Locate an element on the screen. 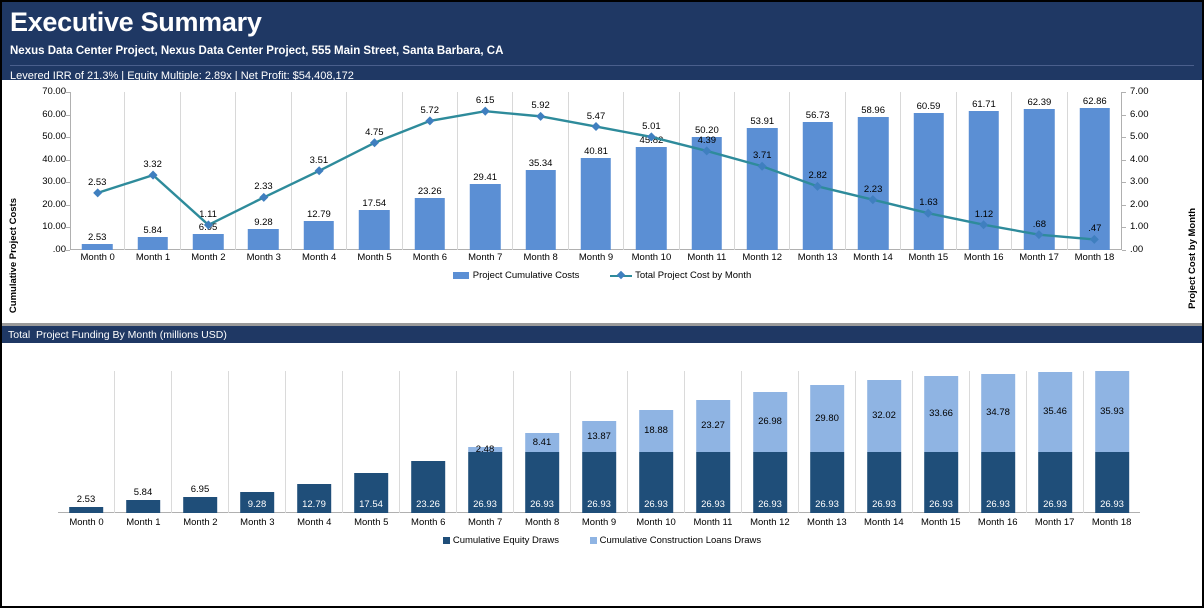  chart2-loans-label: 8.41 is located at coordinates (542, 442).